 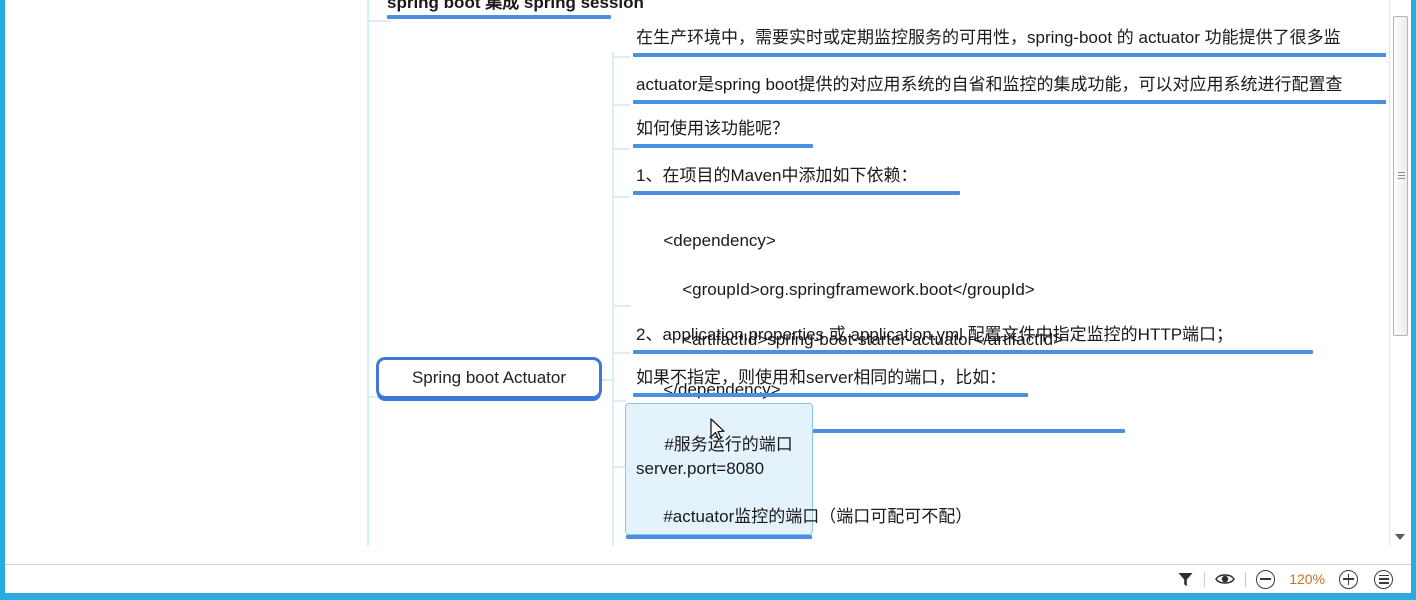 I want to click on zoom-out-icon, so click(x=1266, y=579).